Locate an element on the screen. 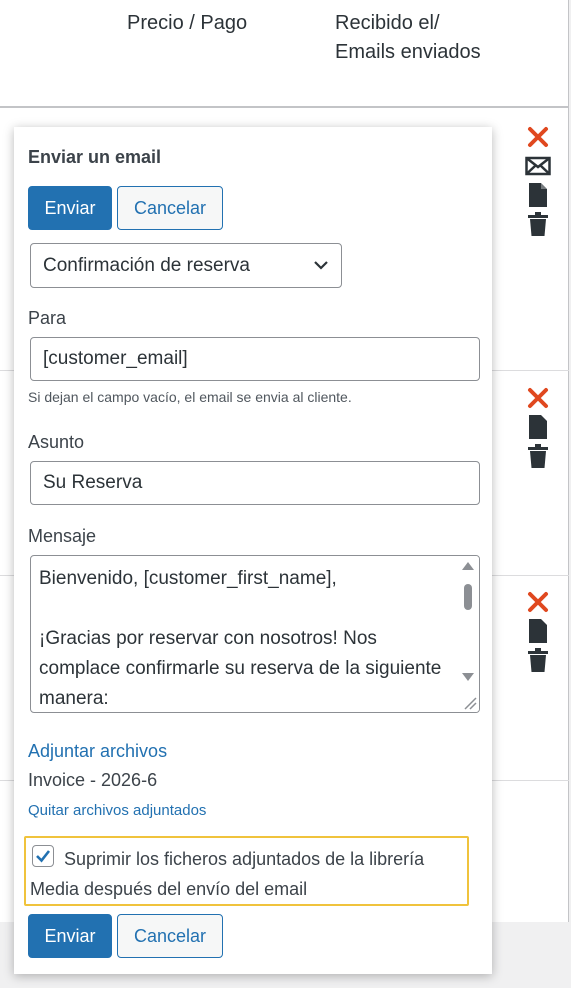 This screenshot has height=988, width=571. subject-input: Su Reserva is located at coordinates (255, 483).